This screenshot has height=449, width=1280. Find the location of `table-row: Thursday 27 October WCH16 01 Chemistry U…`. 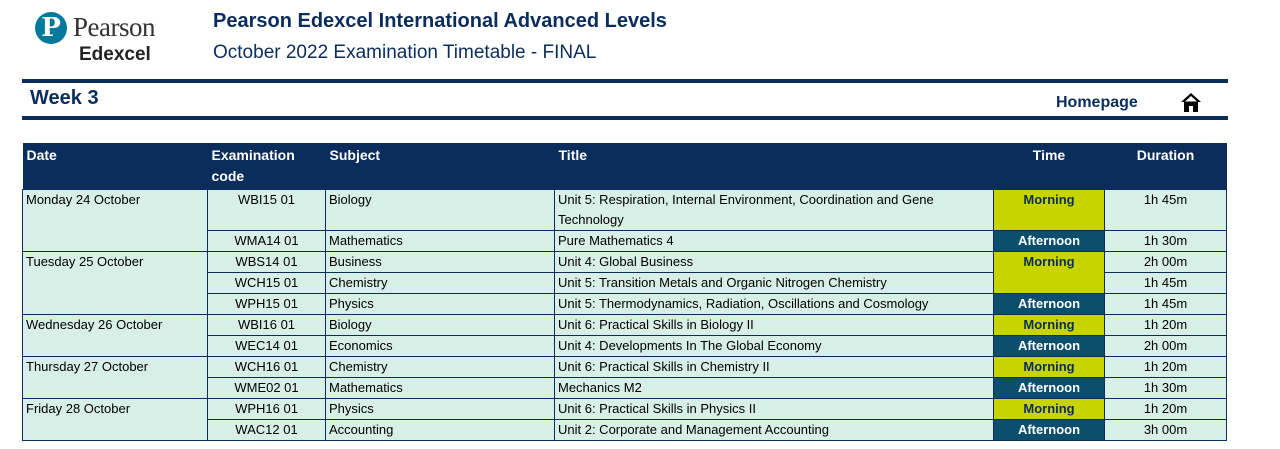

table-row: Thursday 27 October WCH16 01 Chemistry U… is located at coordinates (624, 377).